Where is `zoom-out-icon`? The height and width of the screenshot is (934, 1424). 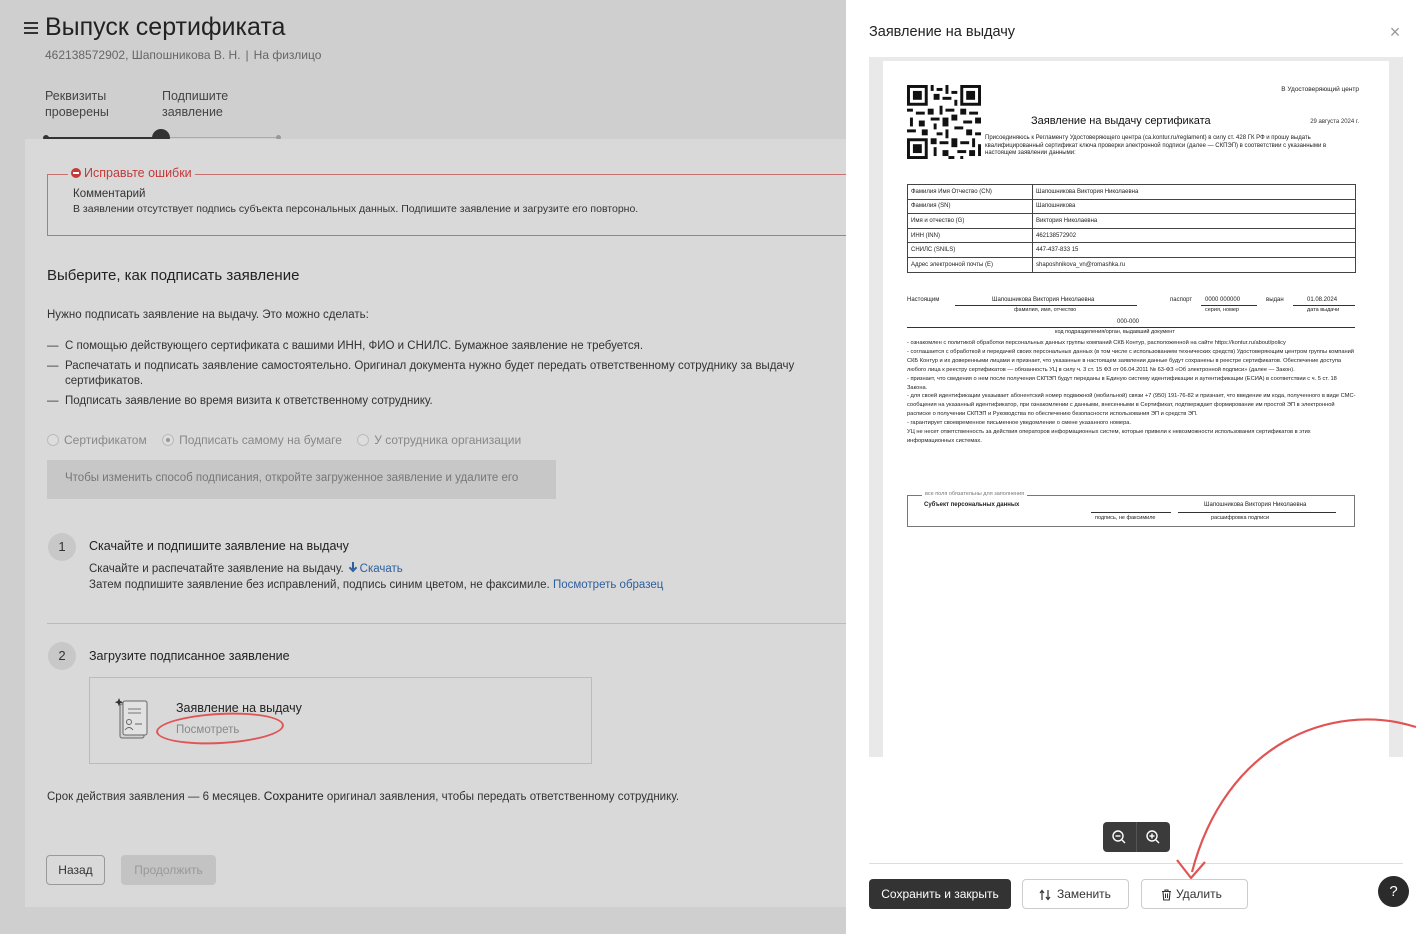
zoom-out-icon is located at coordinates (1119, 837).